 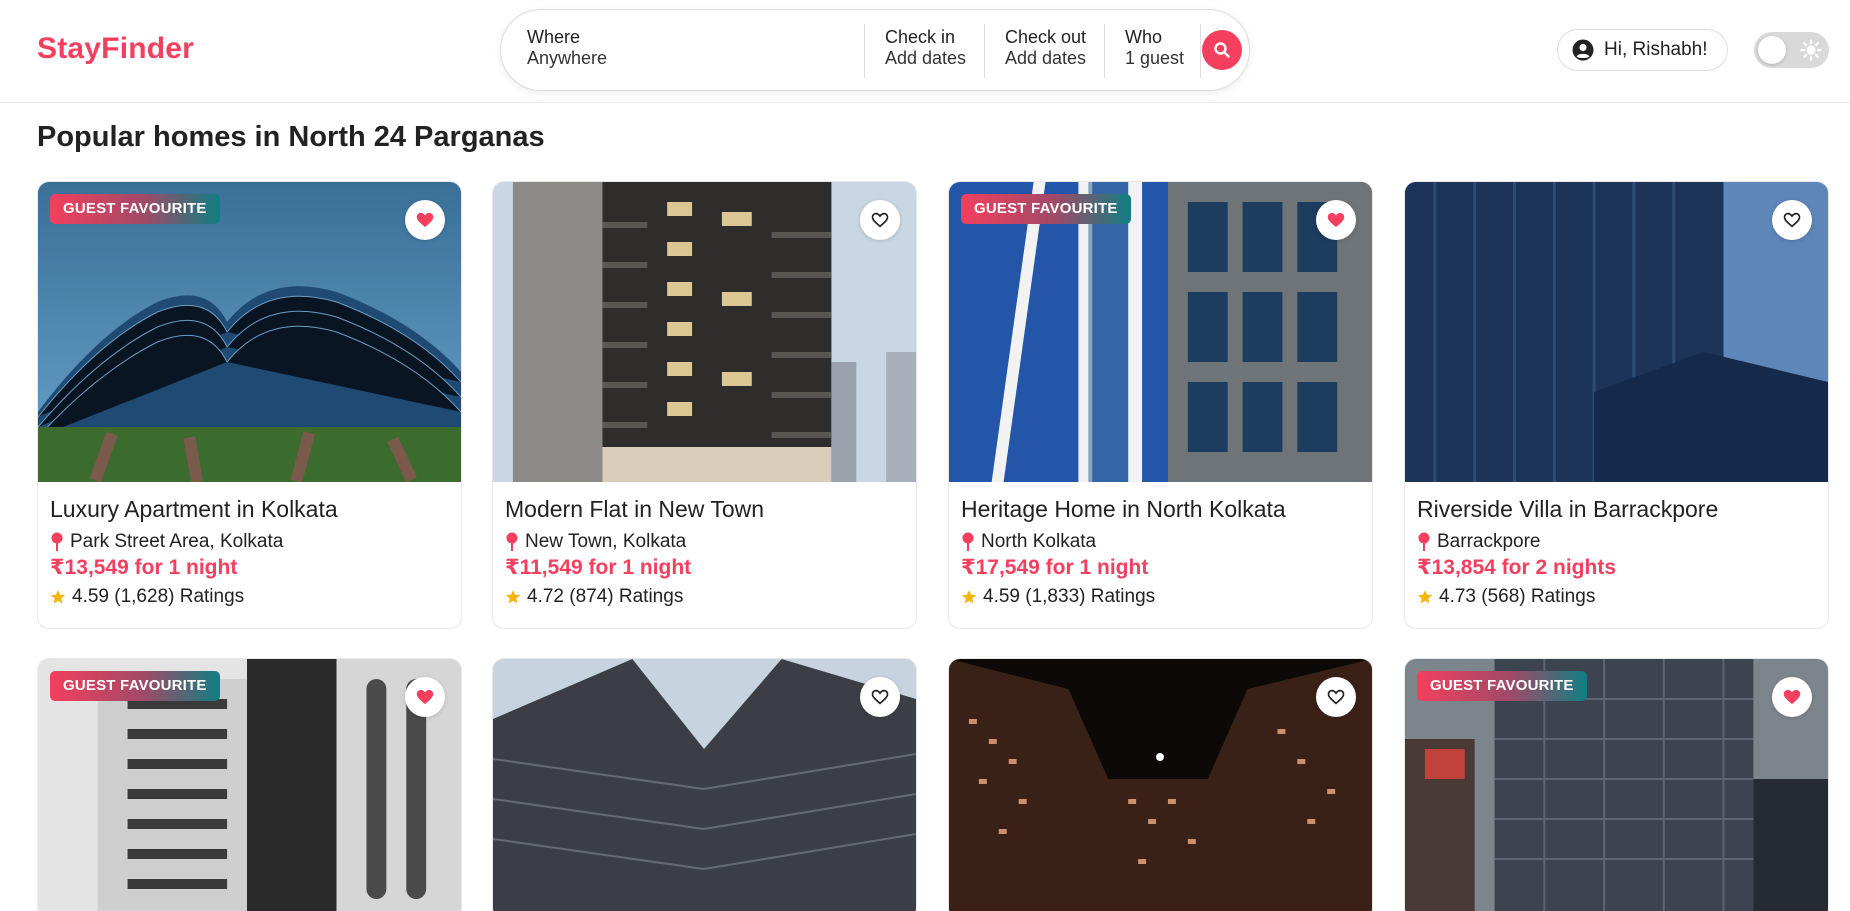 What do you see at coordinates (704, 542) in the screenshot?
I see `listing-location: New Town, Kolkata` at bounding box center [704, 542].